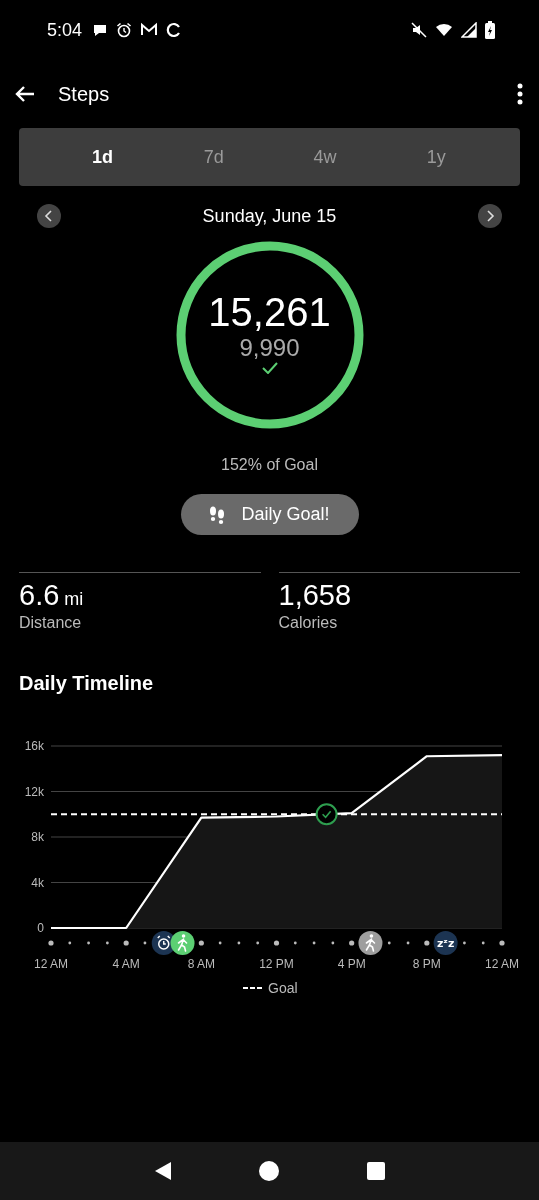  Describe the element at coordinates (269, 465) in the screenshot. I see `goal-percent: 152% of Goal` at that location.